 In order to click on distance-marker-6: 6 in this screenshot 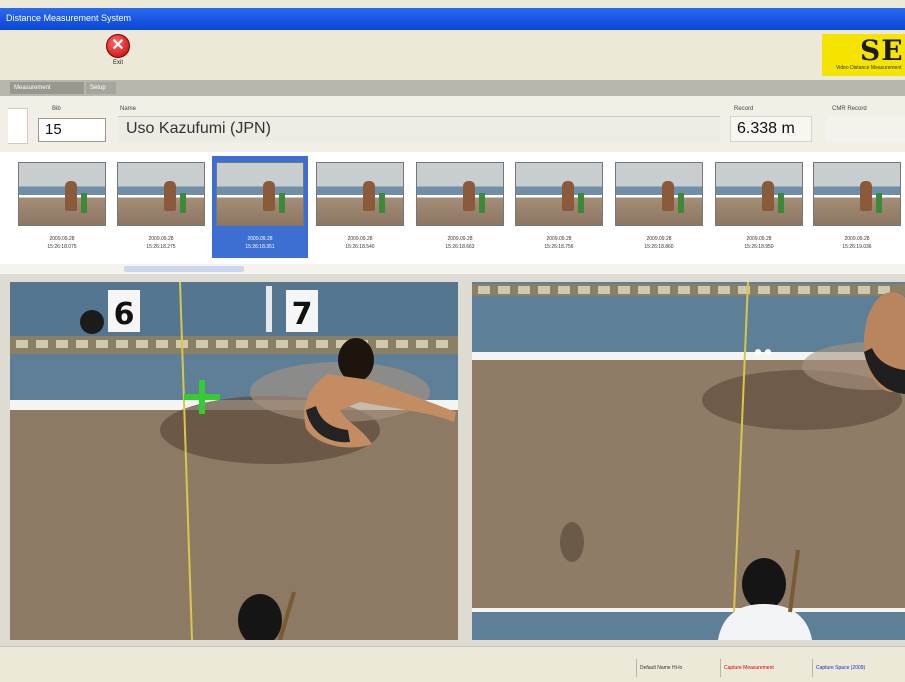, I will do `click(124, 314)`.